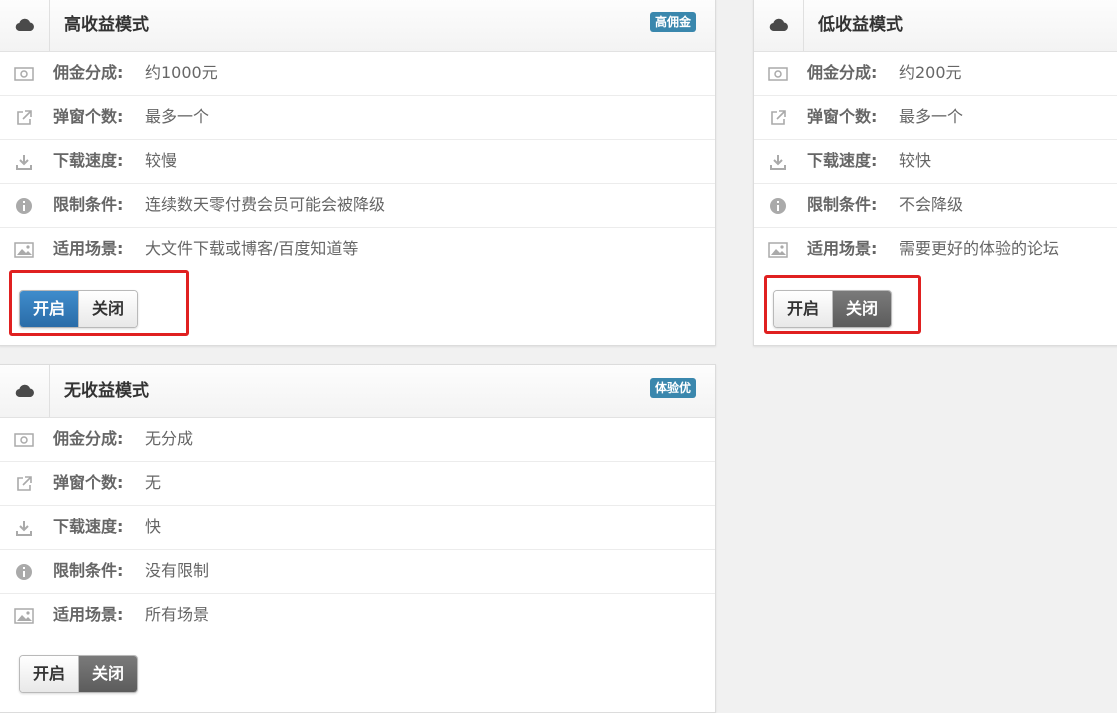 The image size is (1117, 713). What do you see at coordinates (252, 248) in the screenshot?
I see `row-value: 大文件下载或博客/百度知道等` at bounding box center [252, 248].